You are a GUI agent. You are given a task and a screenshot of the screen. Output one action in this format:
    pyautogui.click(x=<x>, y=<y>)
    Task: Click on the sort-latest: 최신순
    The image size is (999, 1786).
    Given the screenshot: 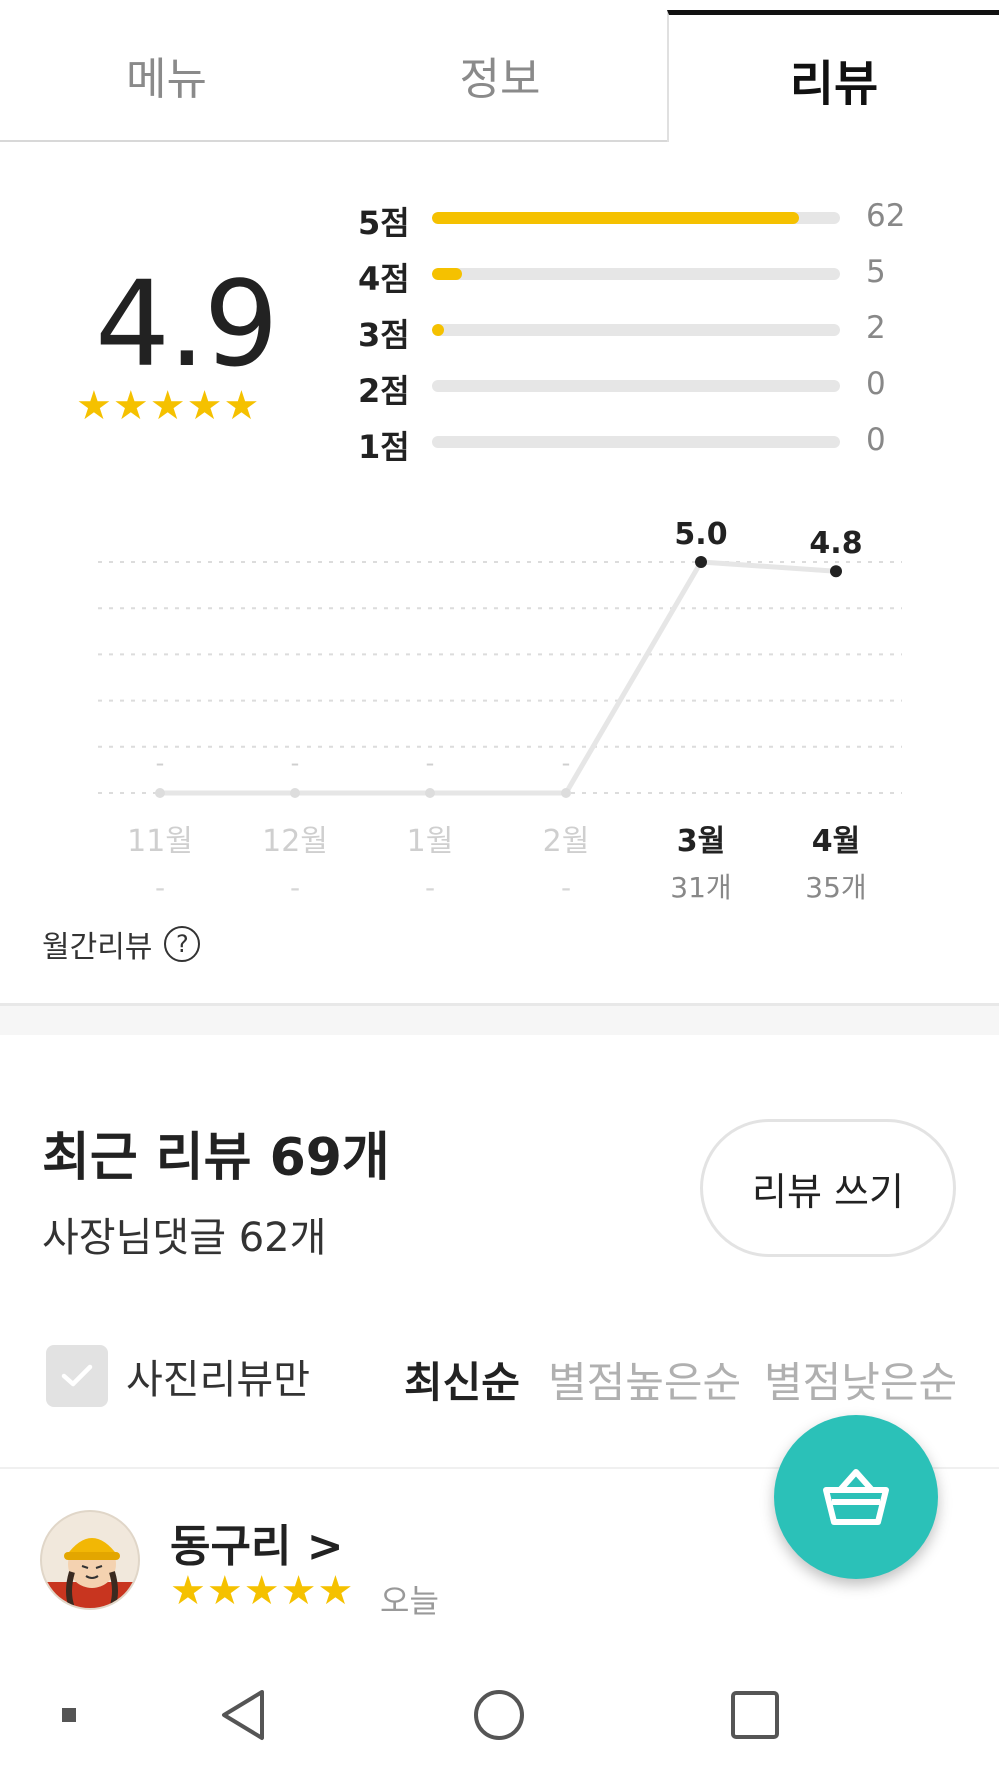 What is the action you would take?
    pyautogui.click(x=462, y=1379)
    